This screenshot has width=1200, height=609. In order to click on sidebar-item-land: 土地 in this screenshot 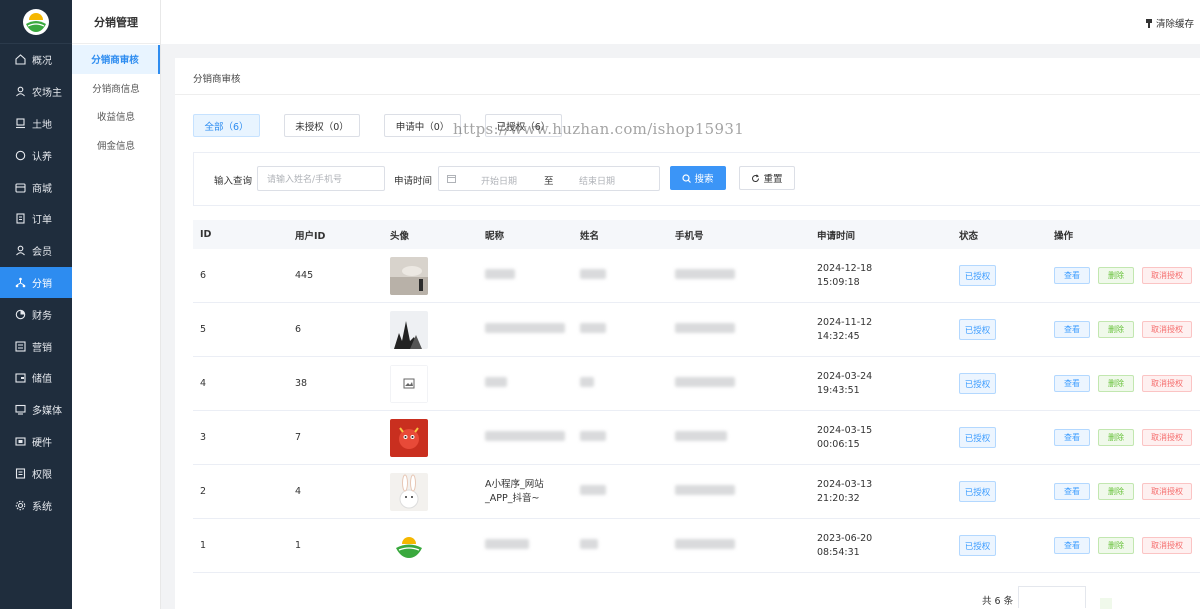, I will do `click(36, 124)`.